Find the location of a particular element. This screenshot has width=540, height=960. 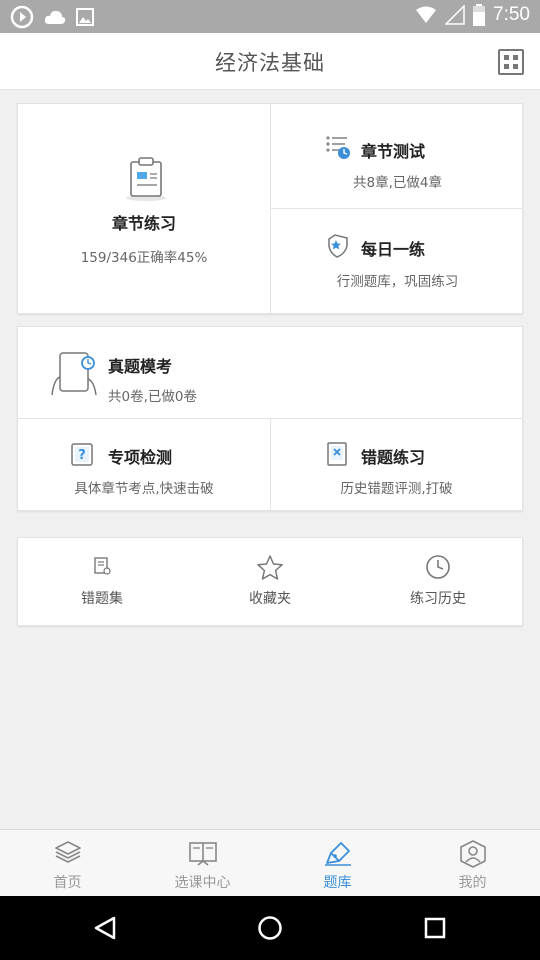

user-icon is located at coordinates (472, 854).